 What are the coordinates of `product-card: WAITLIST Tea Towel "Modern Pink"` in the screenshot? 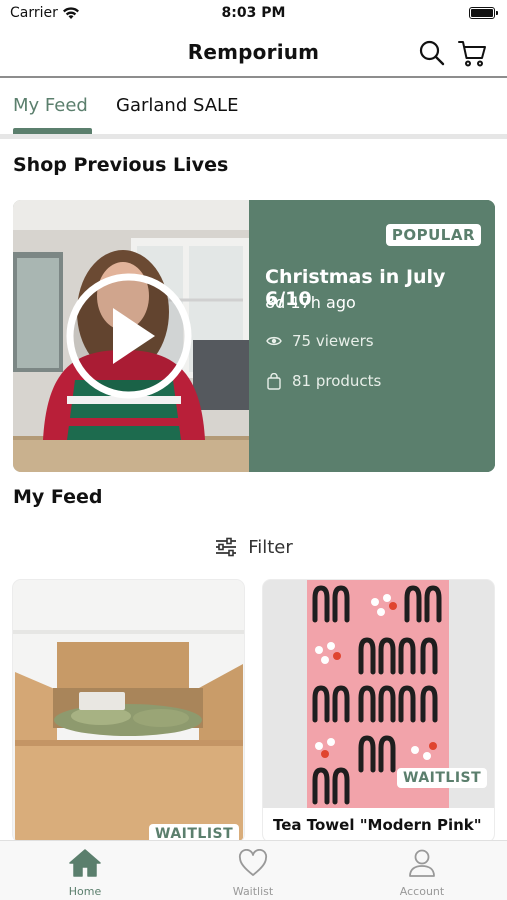 It's located at (378, 711).